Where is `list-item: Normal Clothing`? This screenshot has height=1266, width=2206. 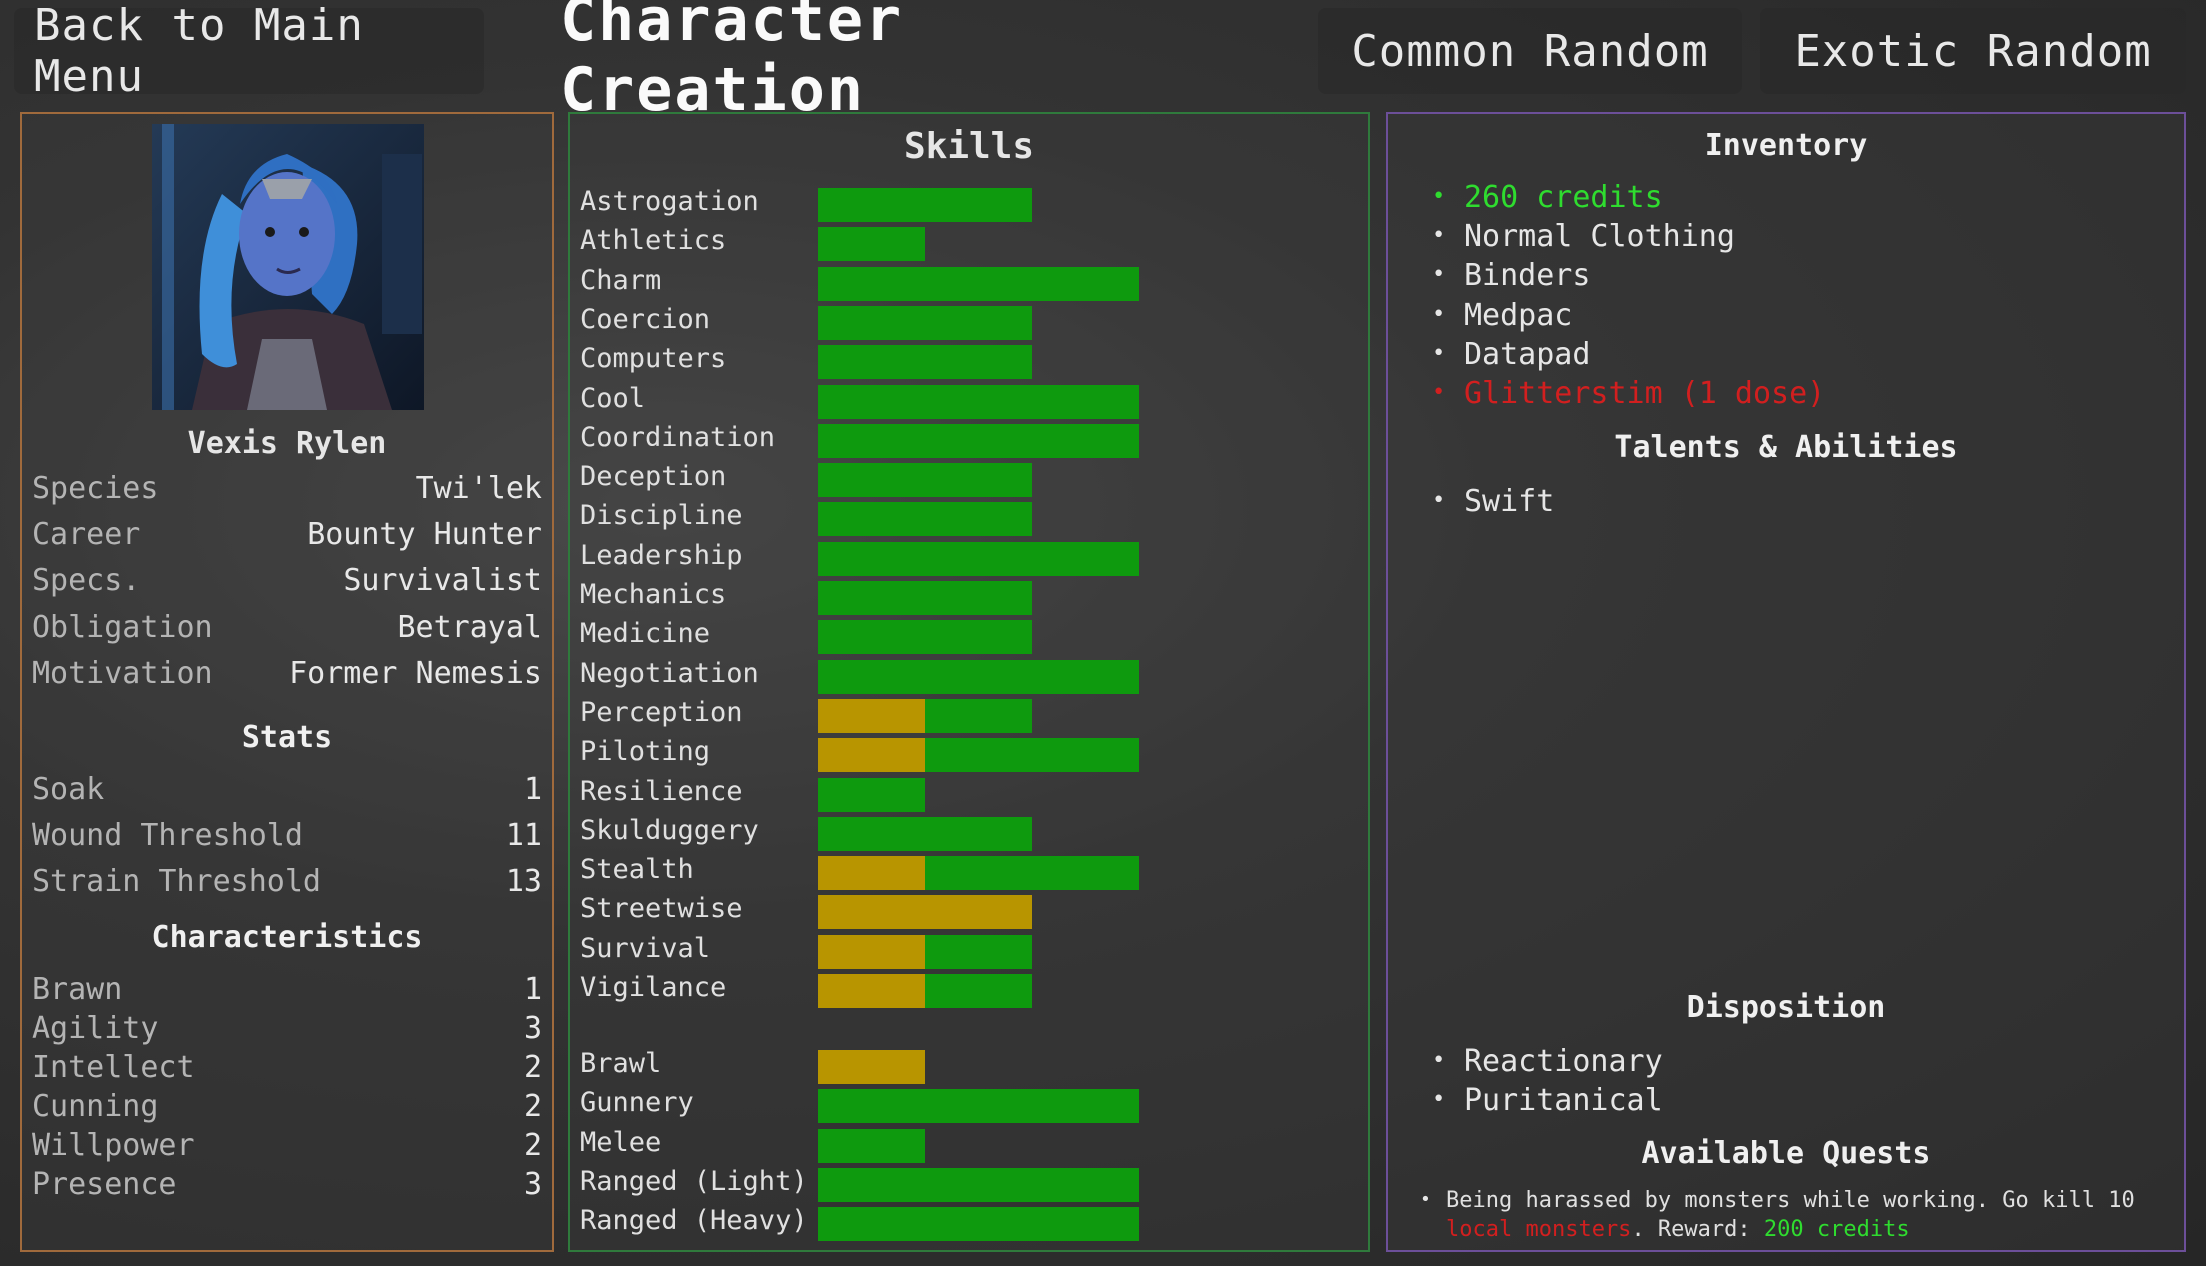
list-item: Normal Clothing is located at coordinates (1599, 237).